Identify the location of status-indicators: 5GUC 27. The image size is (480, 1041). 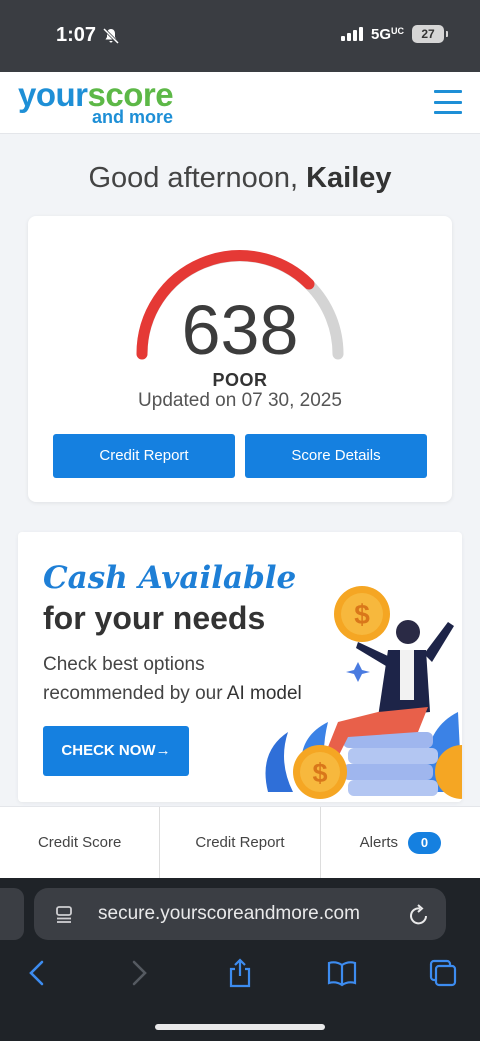
(394, 34).